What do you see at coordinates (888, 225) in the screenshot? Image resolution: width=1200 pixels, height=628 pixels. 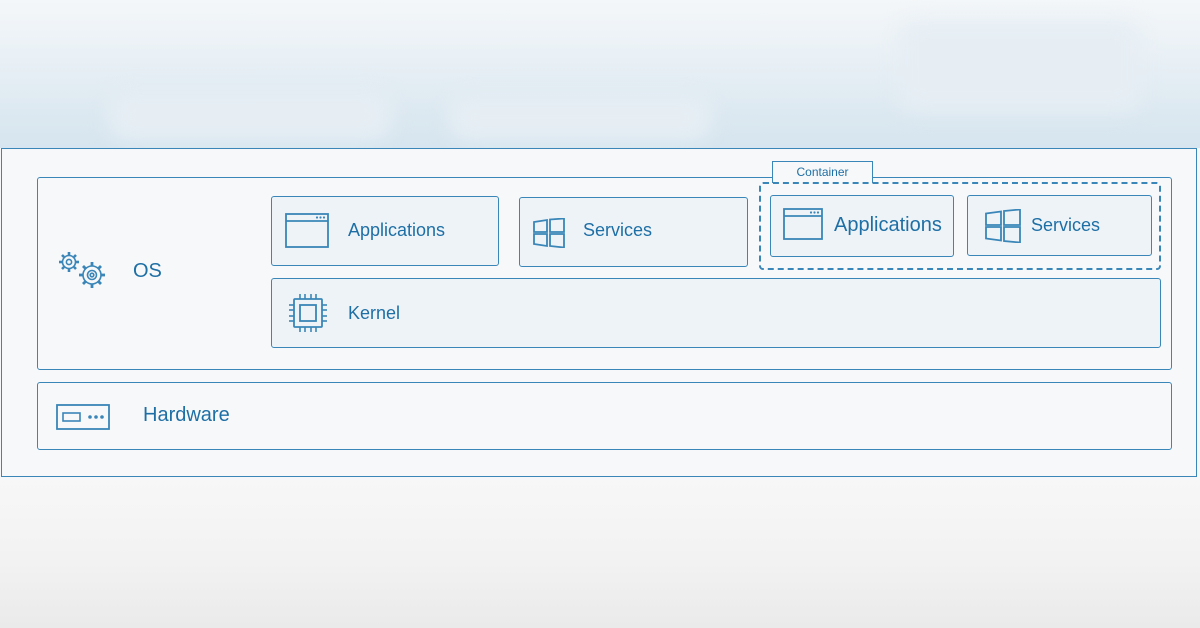 I see `container-applications-label: Applications` at bounding box center [888, 225].